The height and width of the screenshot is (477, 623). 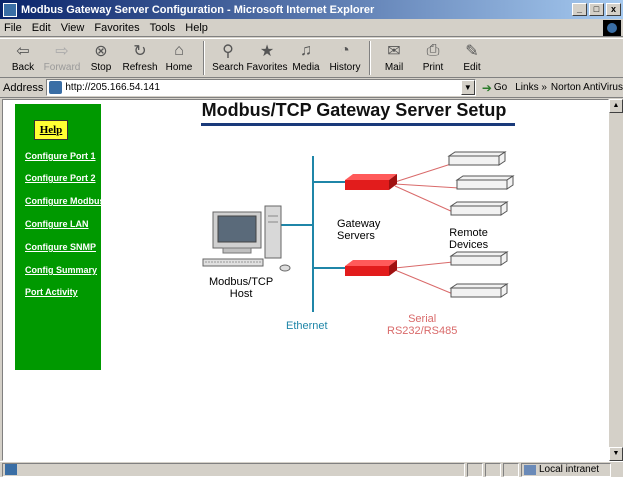 What do you see at coordinates (101, 51) in the screenshot?
I see `stop-icon: ⊗` at bounding box center [101, 51].